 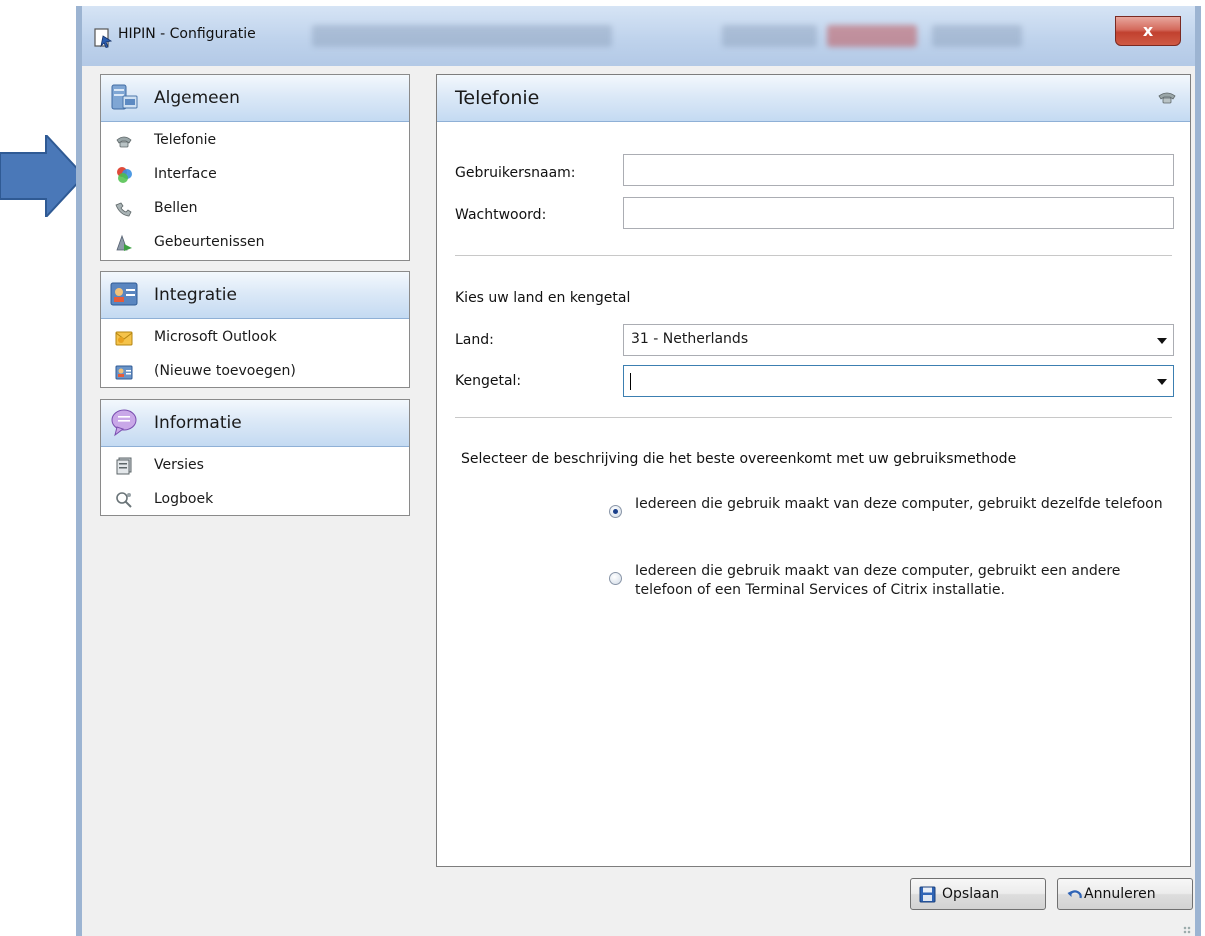 I want to click on speech-bubble-icon, so click(x=124, y=423).